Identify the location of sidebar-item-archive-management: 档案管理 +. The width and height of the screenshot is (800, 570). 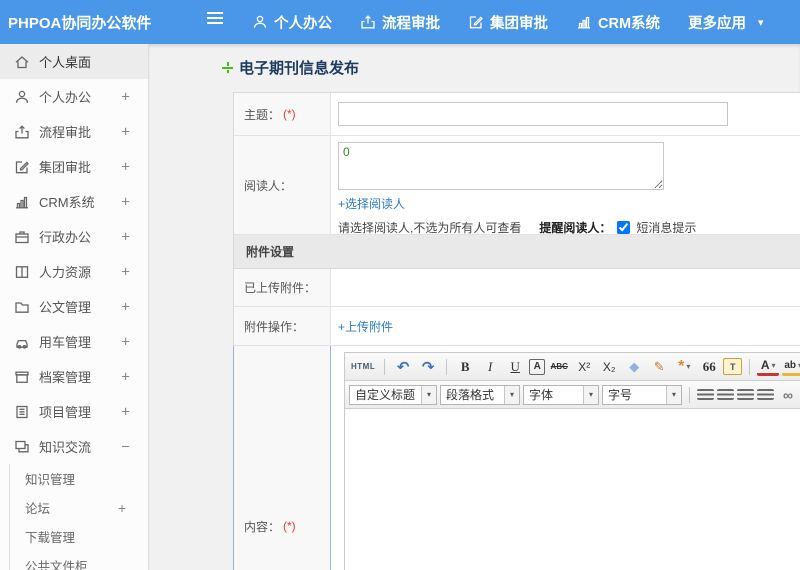
(74, 376).